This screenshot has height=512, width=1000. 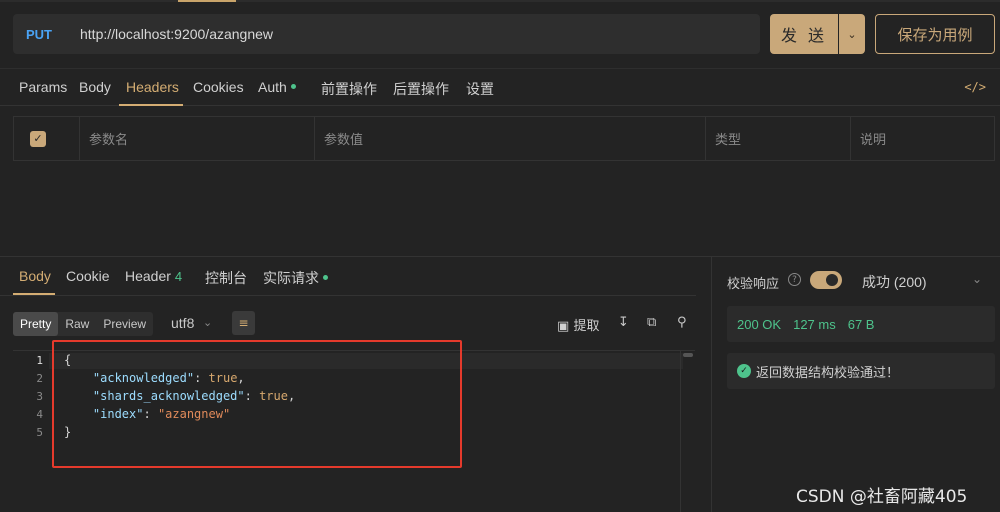 I want to click on validation-message: 返回数据结构校验通过！, so click(x=828, y=373).